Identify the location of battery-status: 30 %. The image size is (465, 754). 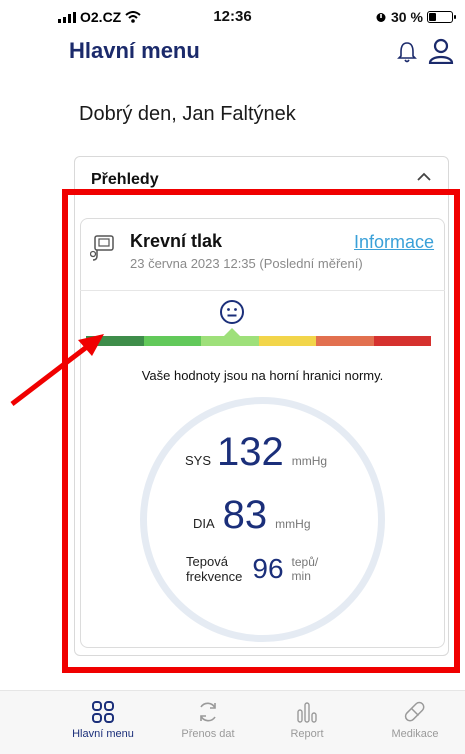
(415, 17).